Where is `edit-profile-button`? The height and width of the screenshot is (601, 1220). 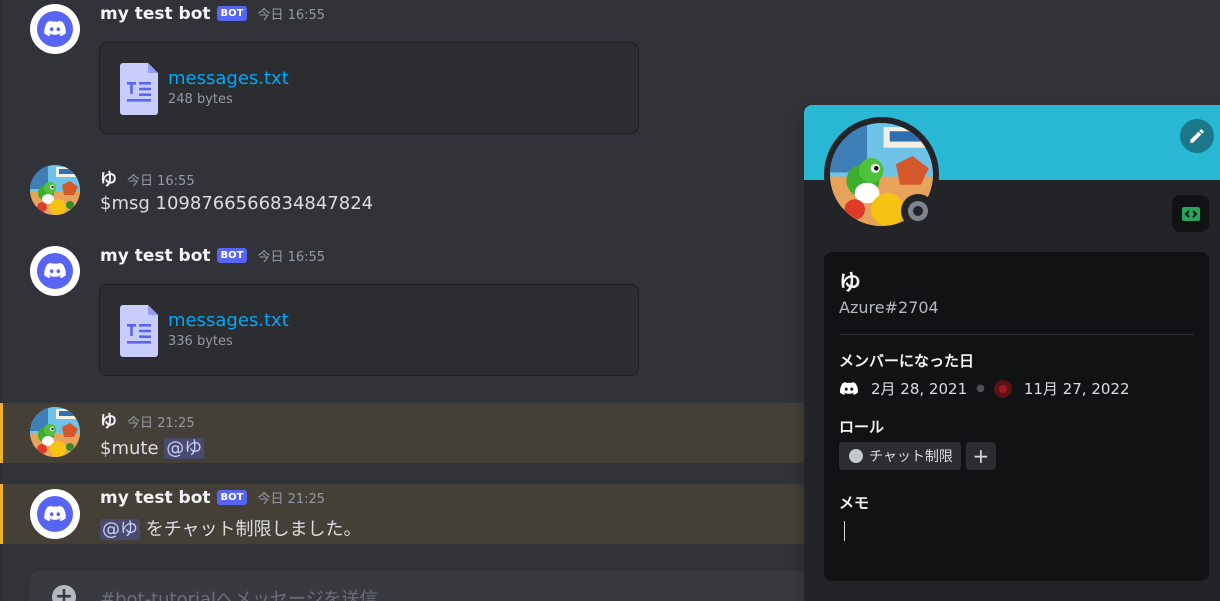 edit-profile-button is located at coordinates (1197, 136).